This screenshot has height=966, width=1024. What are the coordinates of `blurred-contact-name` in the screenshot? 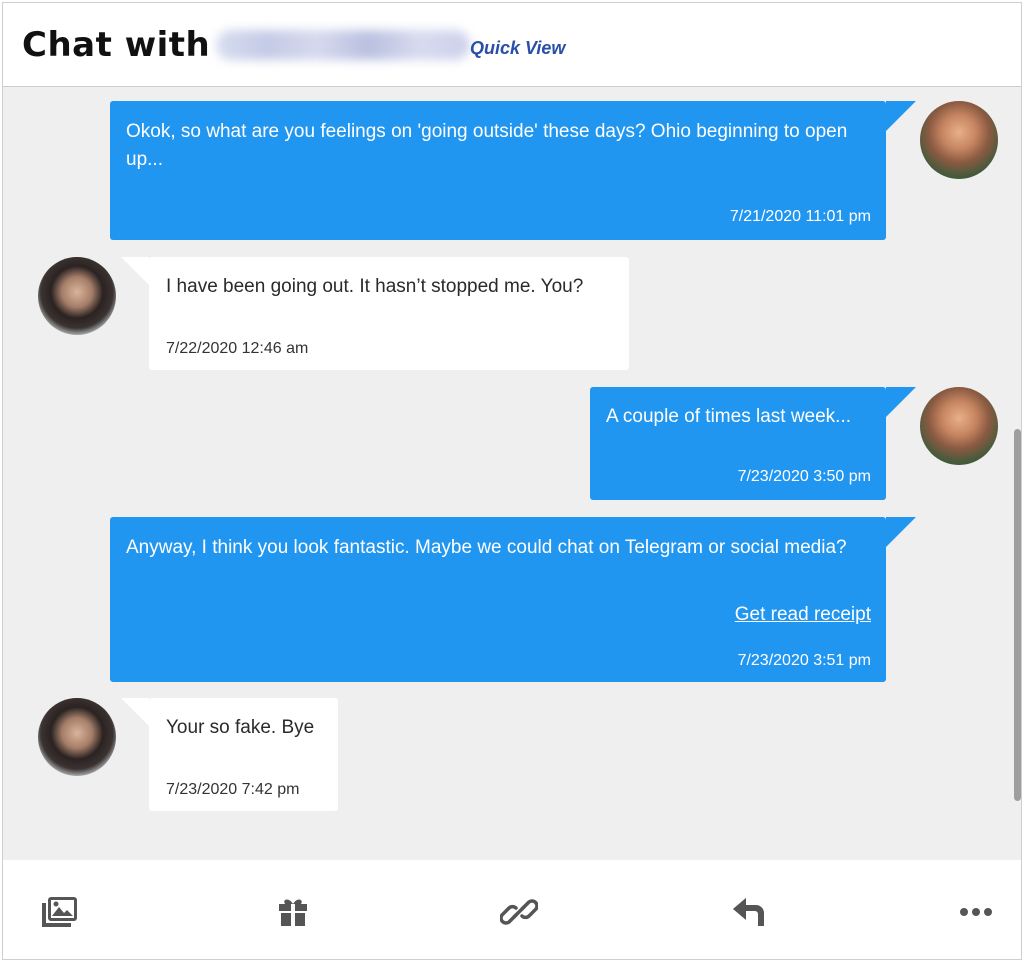 It's located at (343, 44).